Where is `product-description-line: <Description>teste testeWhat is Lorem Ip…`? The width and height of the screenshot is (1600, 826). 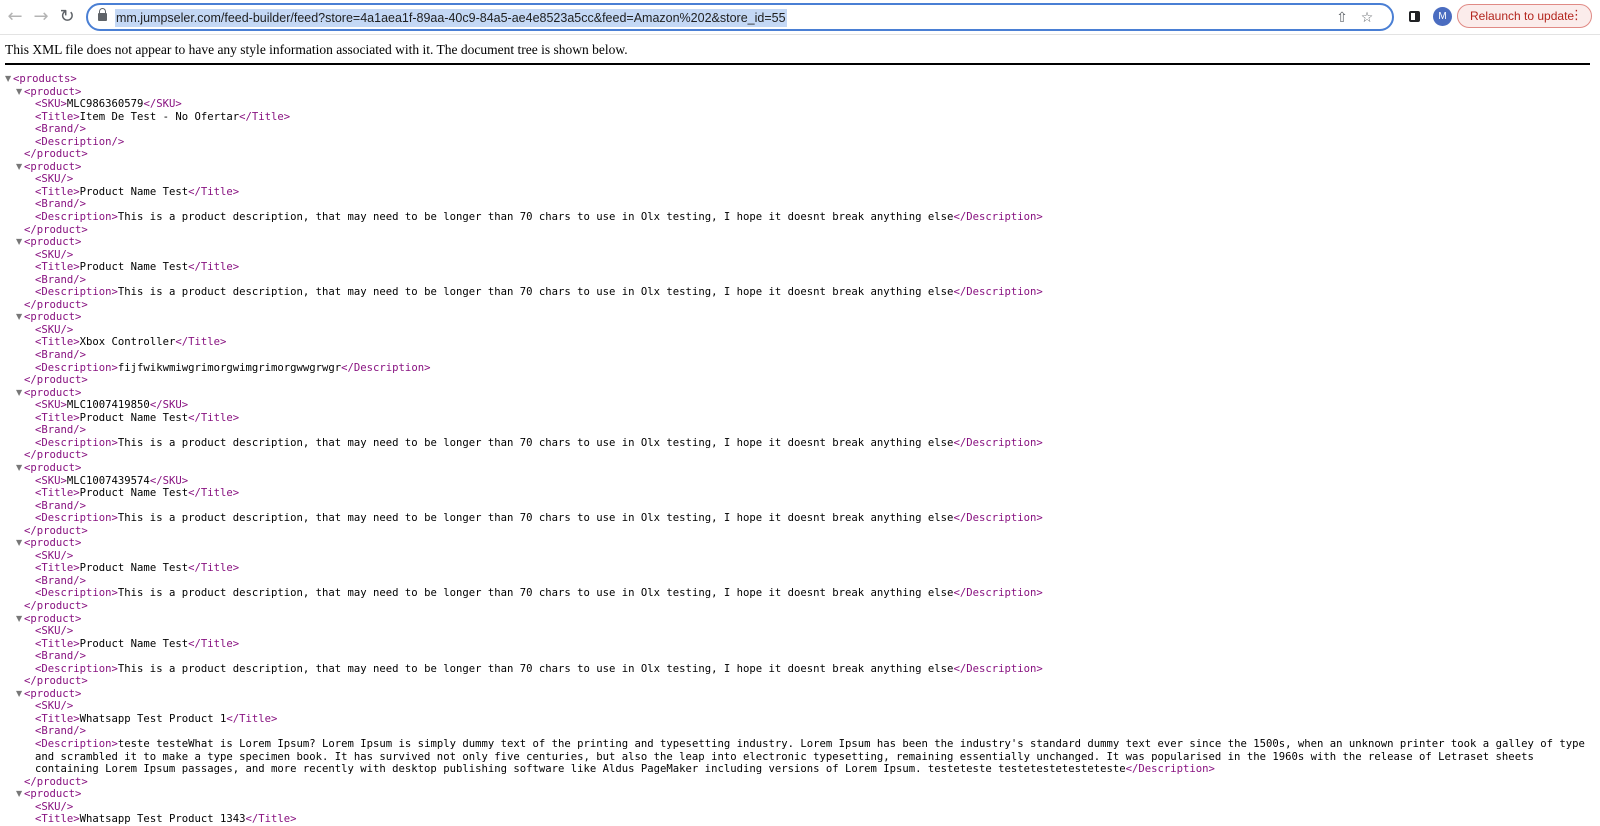
product-description-line: <Description>teste testeWhat is Lorem Ip… is located at coordinates (810, 756).